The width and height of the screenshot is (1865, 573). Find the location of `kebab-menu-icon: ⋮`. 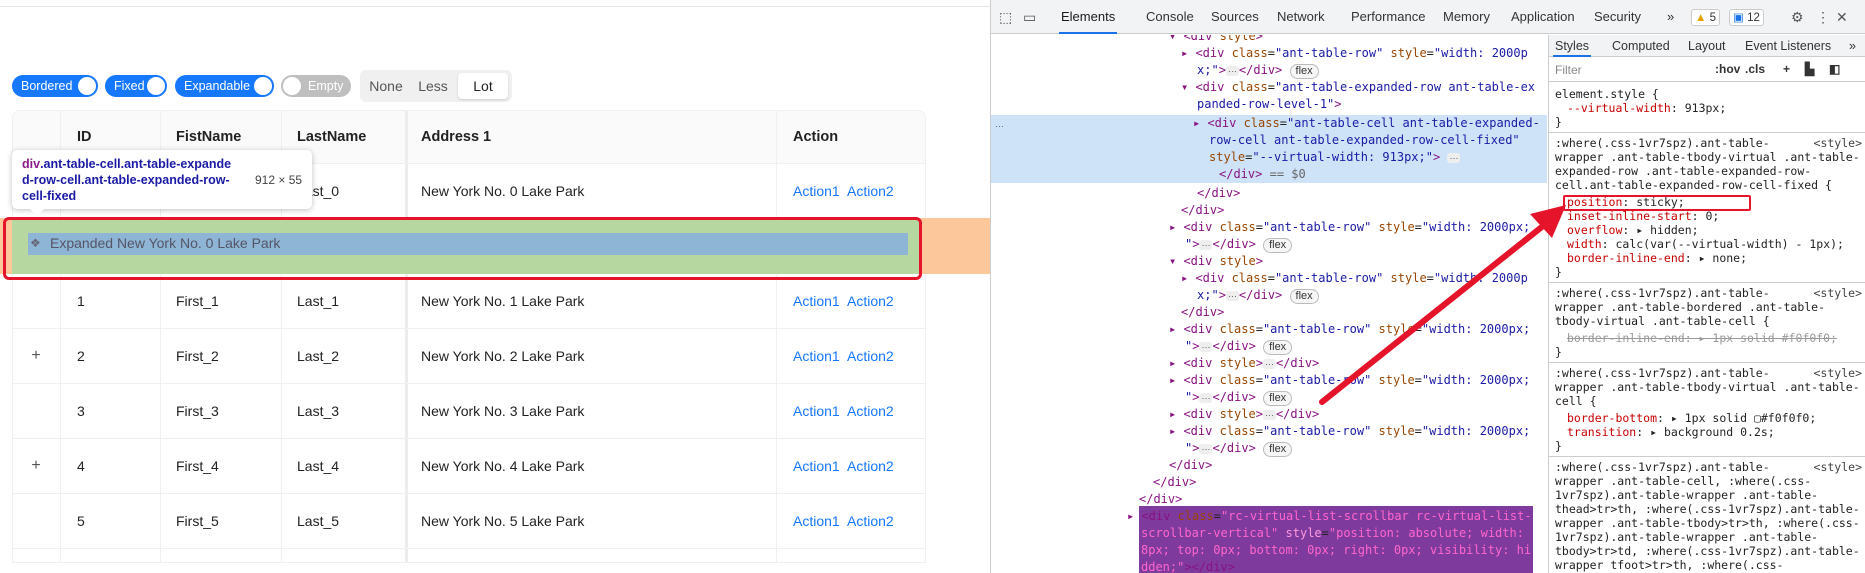

kebab-menu-icon: ⋮ is located at coordinates (1823, 17).